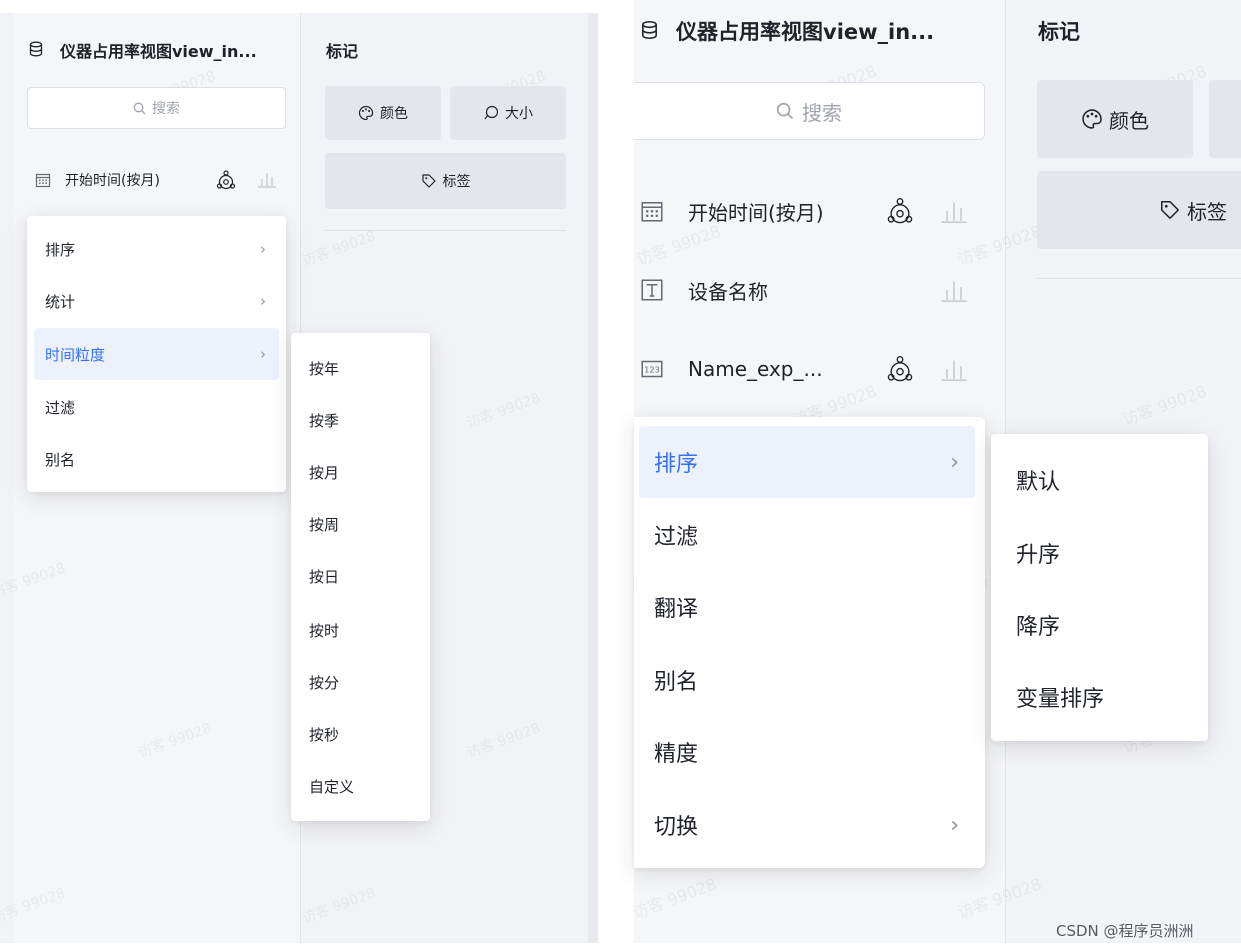 This screenshot has width=1241, height=950. Describe the element at coordinates (1099, 625) in the screenshot. I see `submenu-item-descending: 降序` at that location.